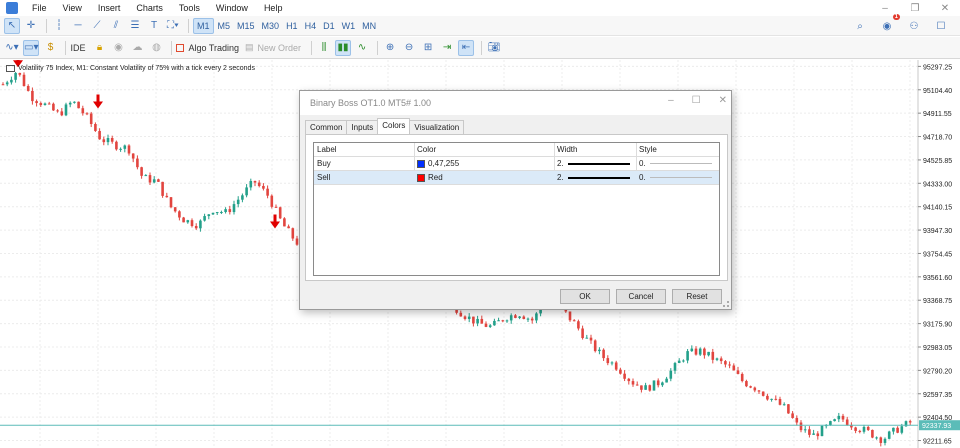  What do you see at coordinates (31, 26) in the screenshot?
I see `crosshair-icon: ✛` at bounding box center [31, 26].